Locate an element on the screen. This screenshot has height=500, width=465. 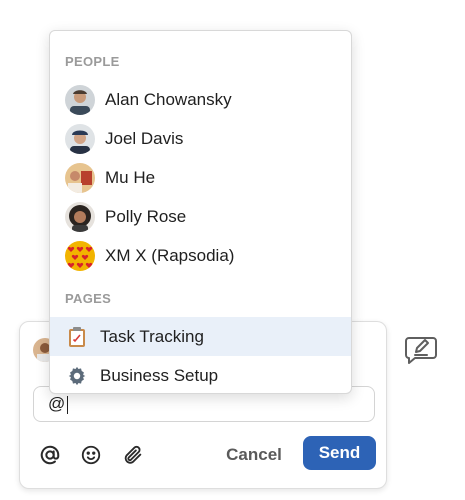
person-name: XM X (Rapsodia) is located at coordinates (170, 255).